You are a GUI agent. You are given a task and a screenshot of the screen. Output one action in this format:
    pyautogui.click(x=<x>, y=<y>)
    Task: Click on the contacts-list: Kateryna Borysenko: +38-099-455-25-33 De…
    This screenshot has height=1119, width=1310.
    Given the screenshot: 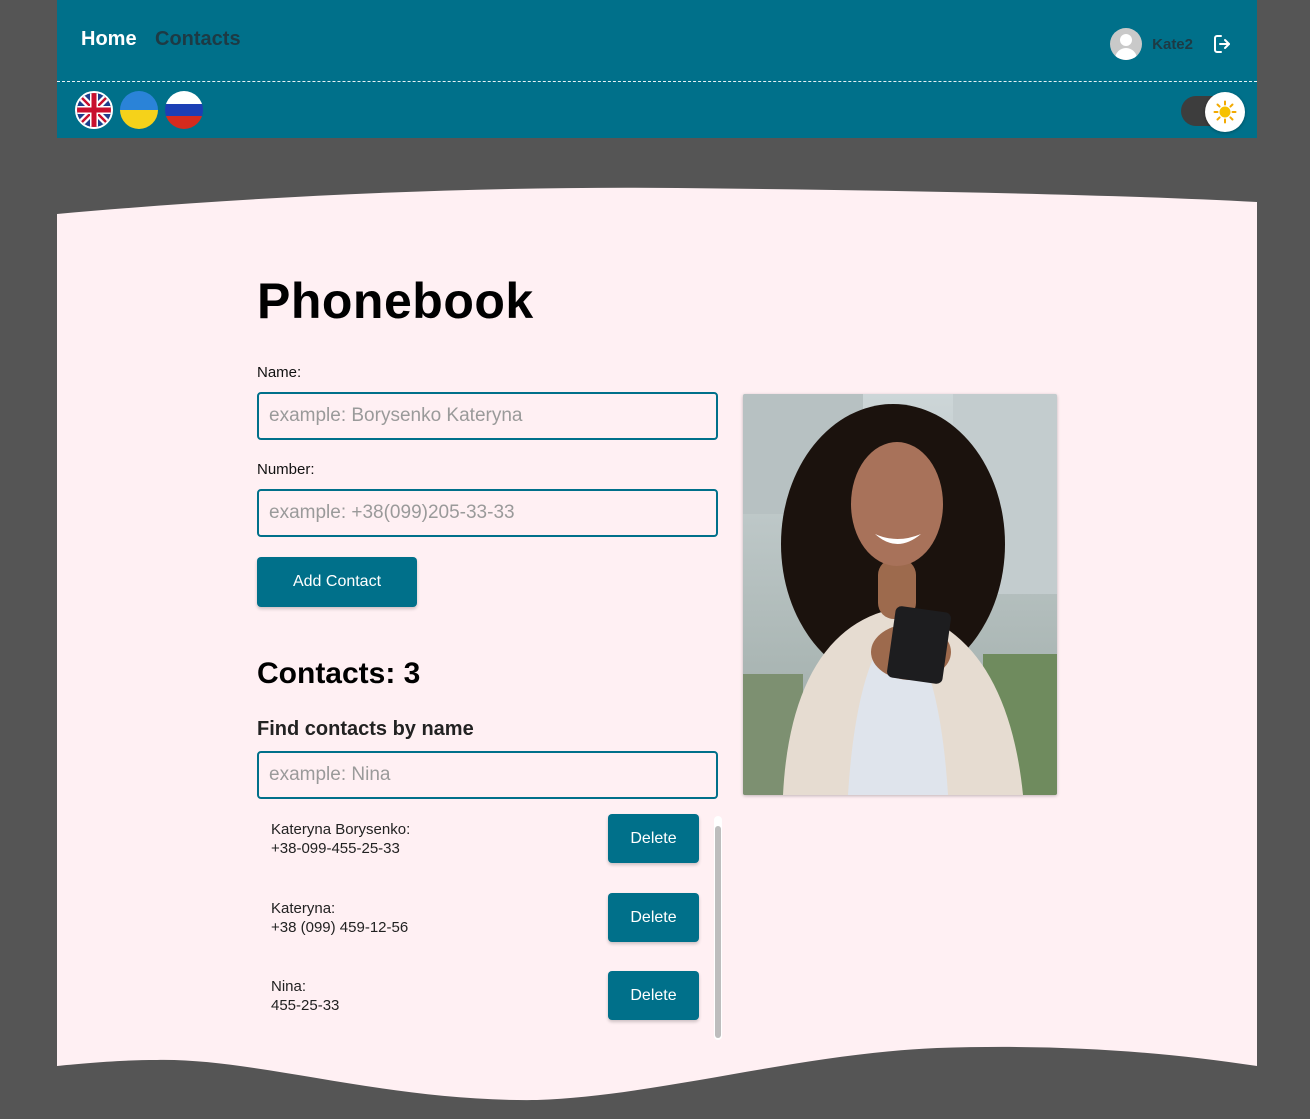 What is the action you would take?
    pyautogui.click(x=489, y=927)
    